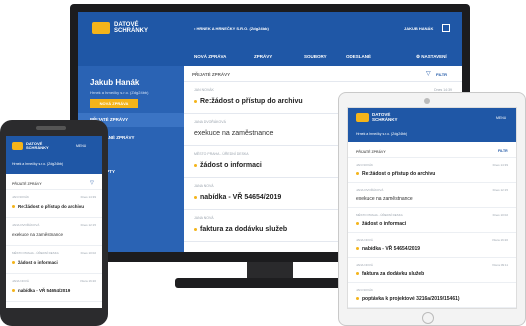 The height and width of the screenshot is (326, 526). What do you see at coordinates (428, 318) in the screenshot?
I see `tablet-home-button` at bounding box center [428, 318].